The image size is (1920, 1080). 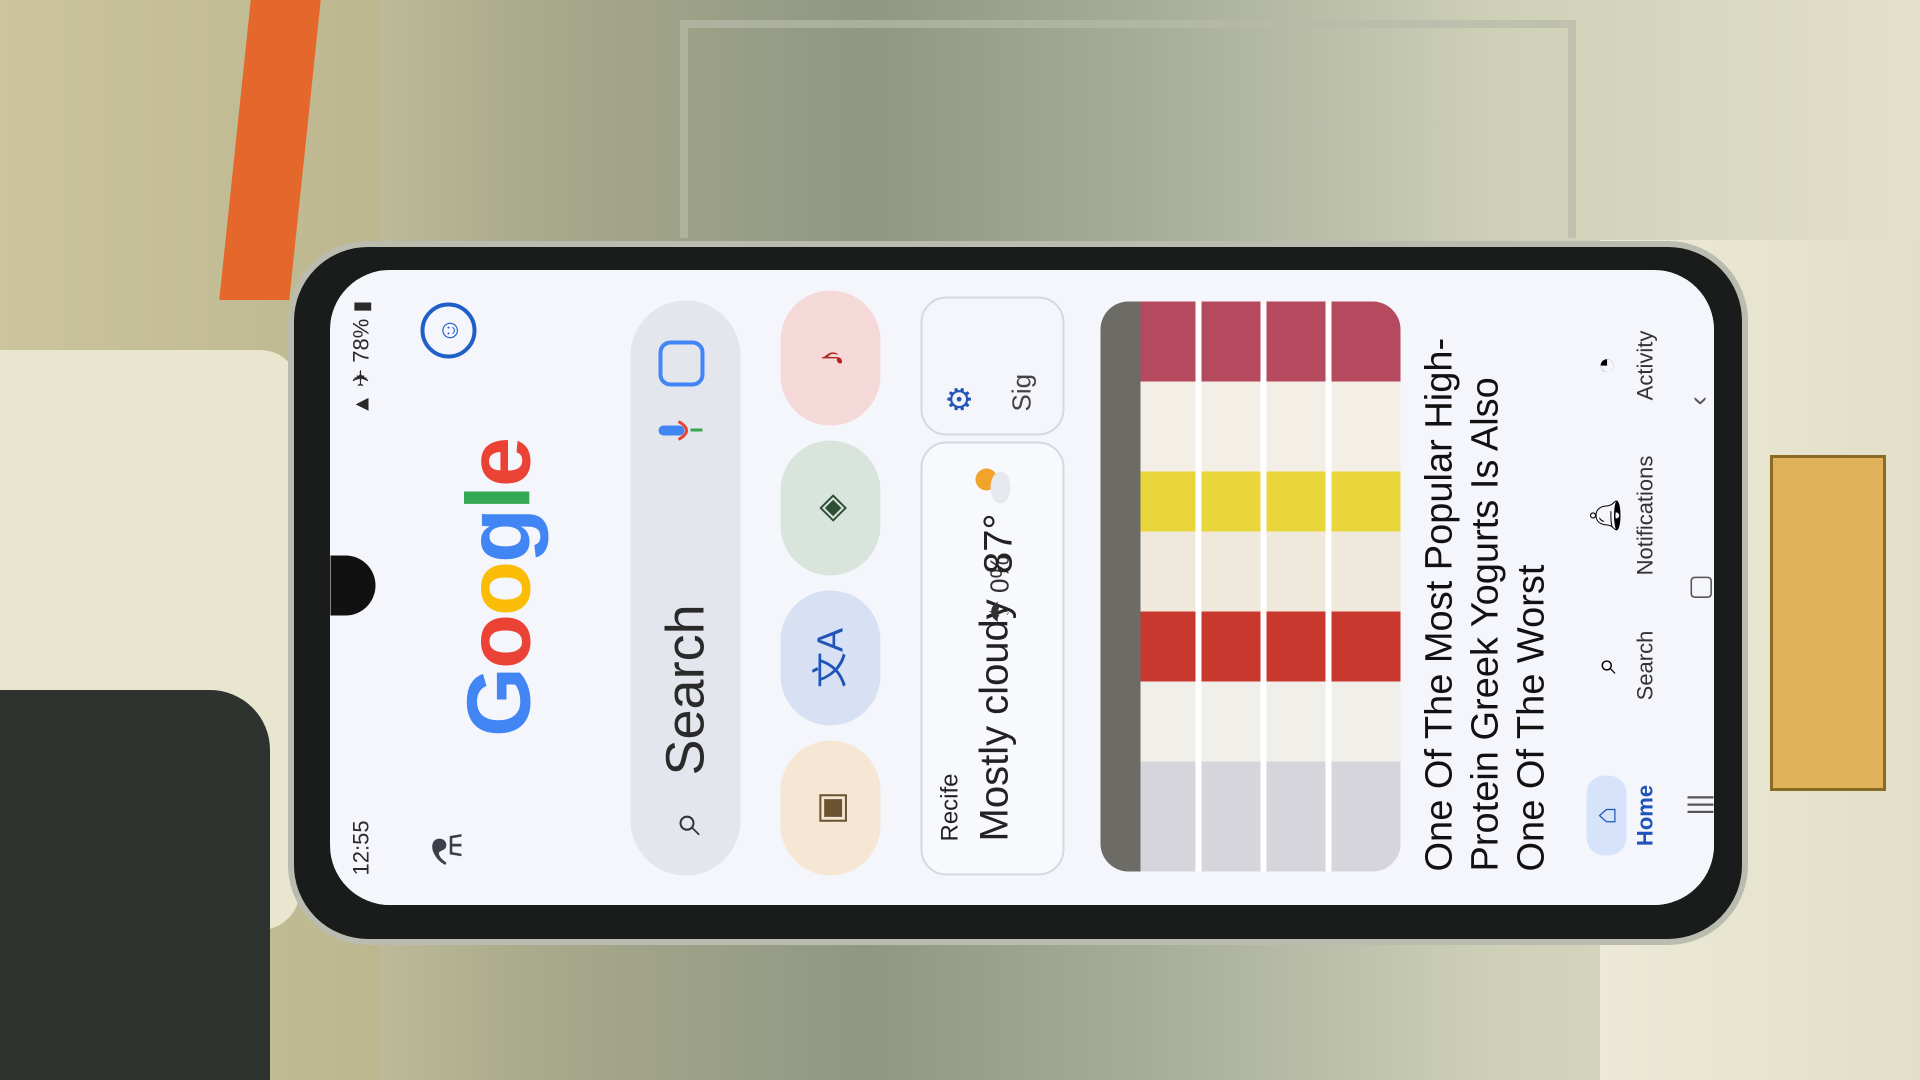 I want to click on logo-letter: G, so click(x=499, y=702).